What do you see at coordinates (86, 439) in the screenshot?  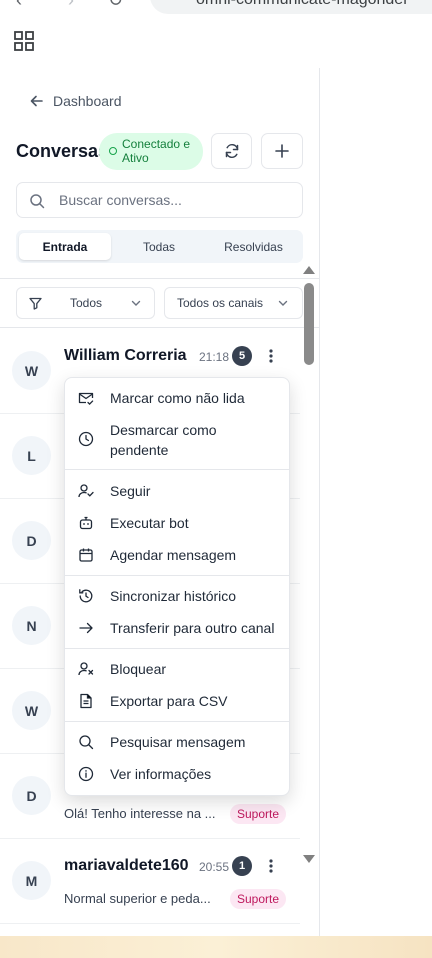 I see `clock-icon` at bounding box center [86, 439].